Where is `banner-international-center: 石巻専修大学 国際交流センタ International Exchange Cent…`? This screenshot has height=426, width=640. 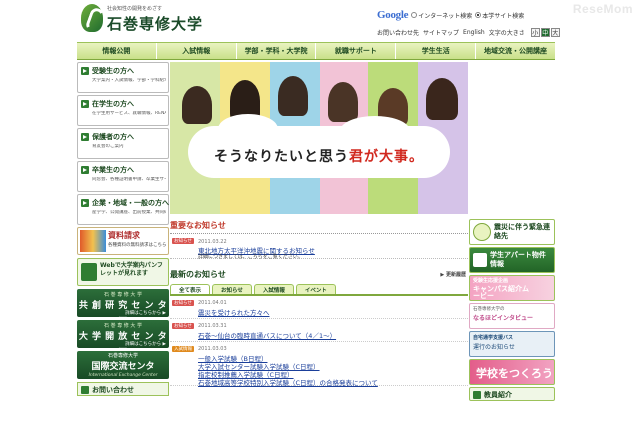 banner-international-center: 石巻専修大学 国際交流センタ International Exchange Cent… is located at coordinates (123, 365).